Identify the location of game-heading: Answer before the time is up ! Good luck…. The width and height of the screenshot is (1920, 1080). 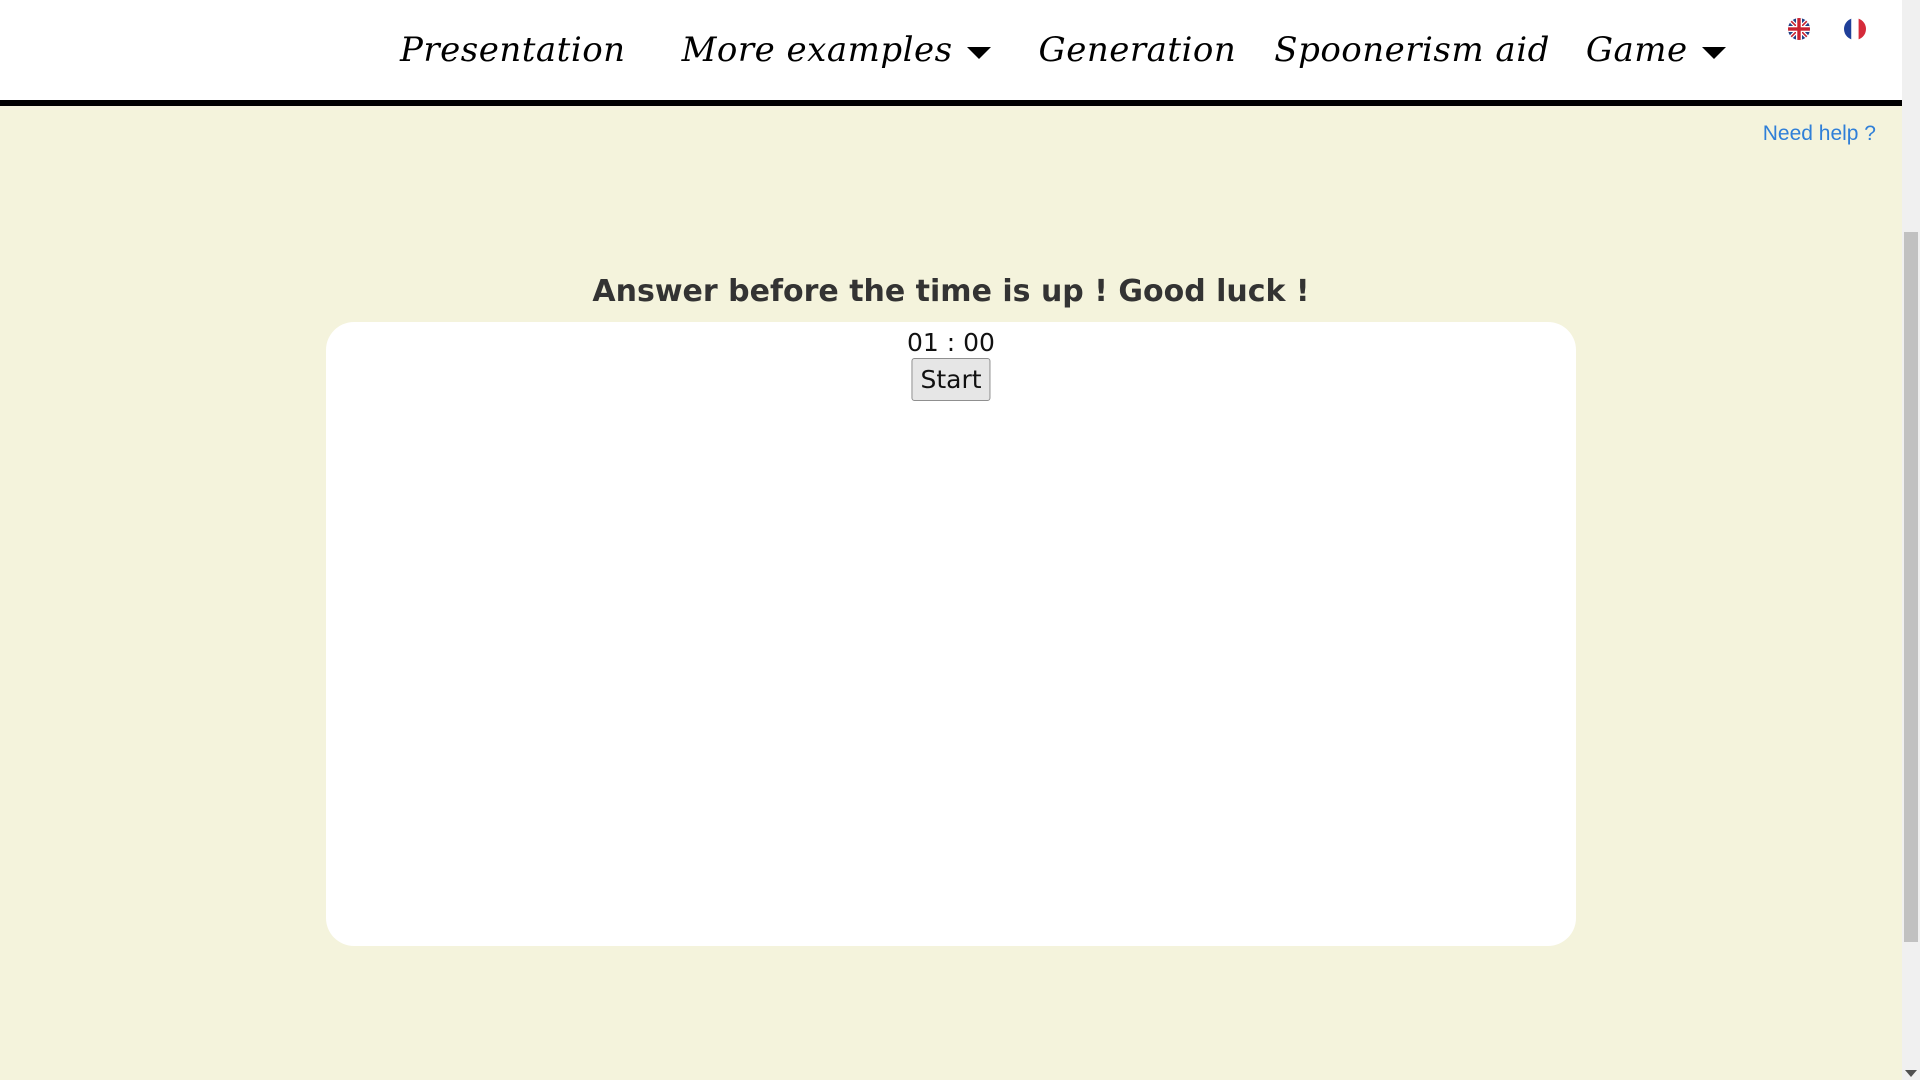
(951, 291).